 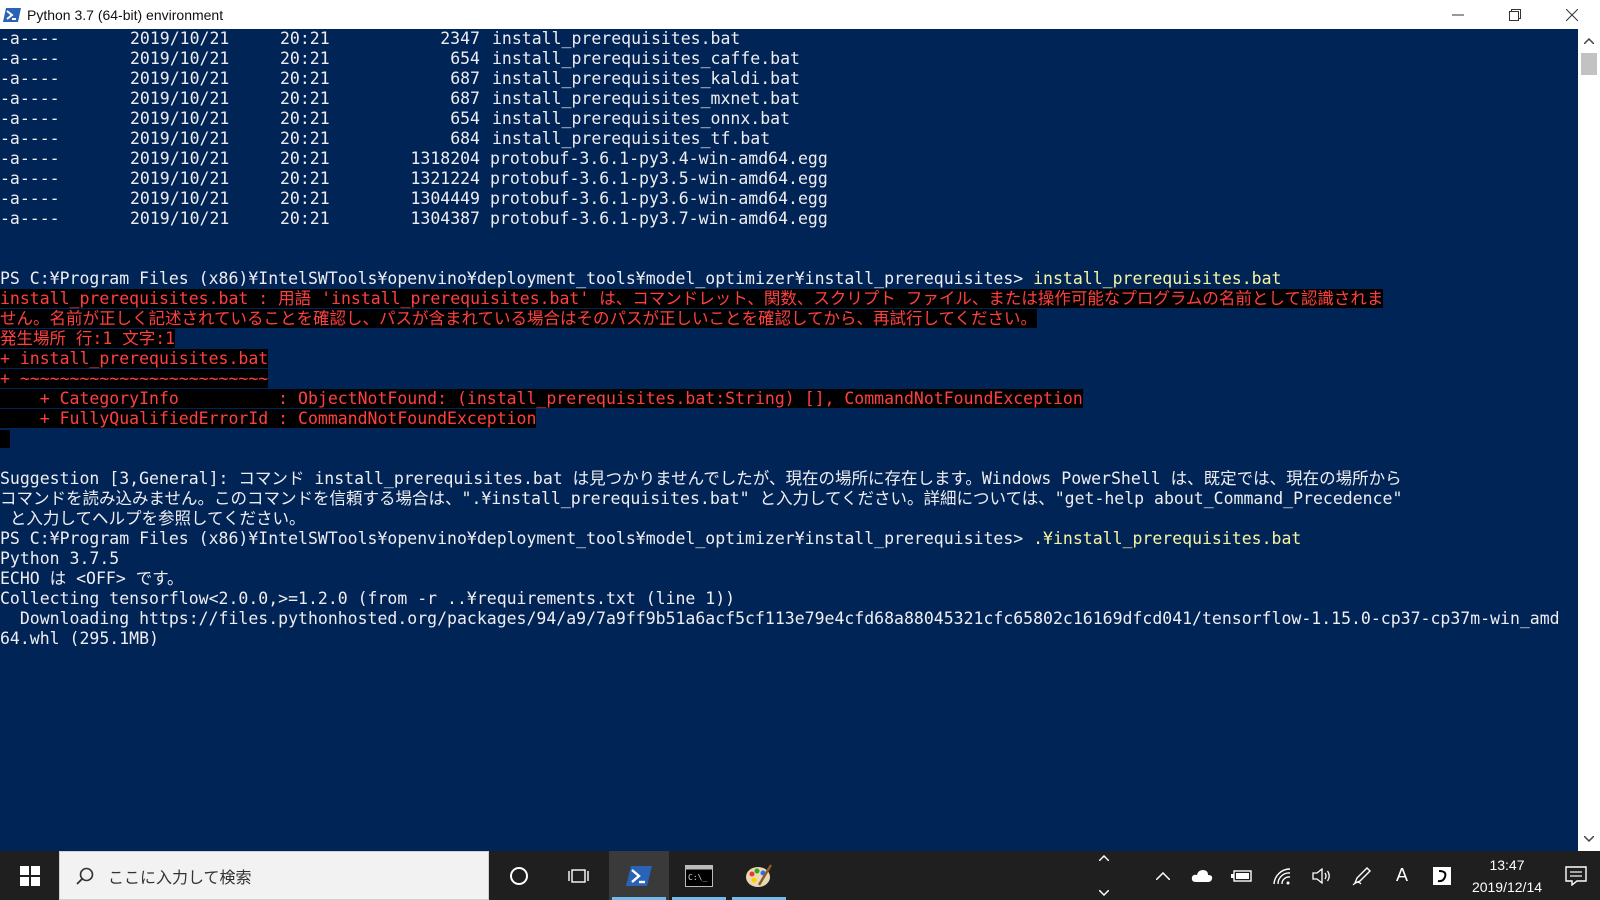 I want to click on taskbar-app-paint, so click(x=759, y=875).